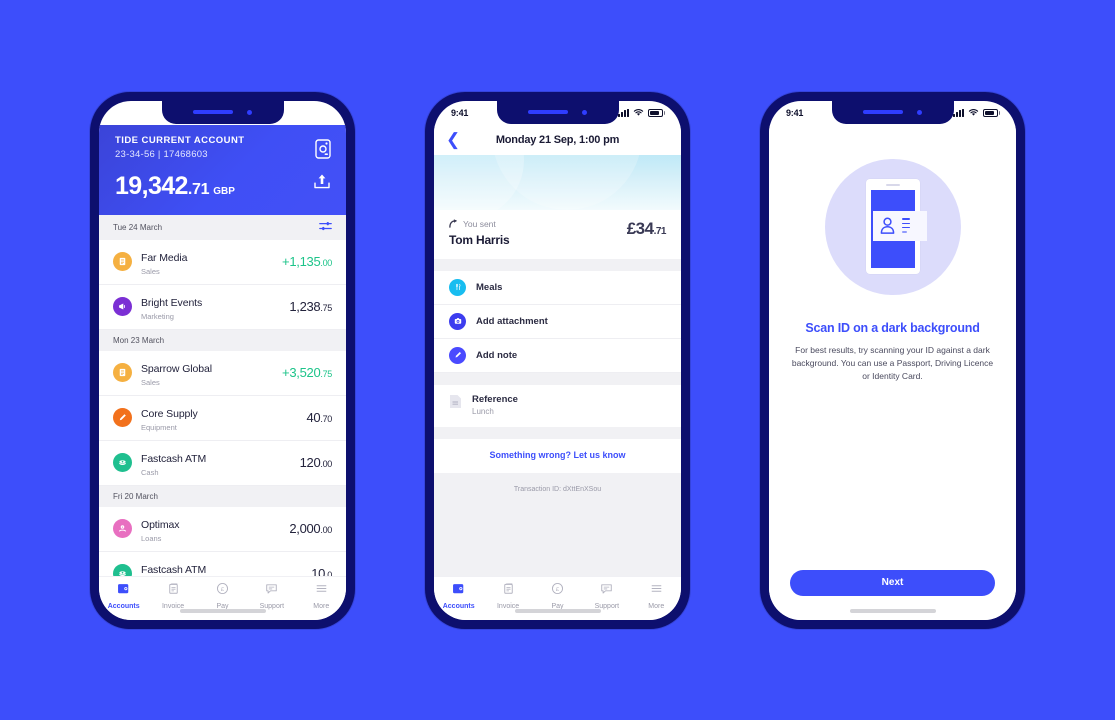 Image resolution: width=1115 pixels, height=720 pixels. Describe the element at coordinates (321, 606) in the screenshot. I see `tab-label: More` at that location.